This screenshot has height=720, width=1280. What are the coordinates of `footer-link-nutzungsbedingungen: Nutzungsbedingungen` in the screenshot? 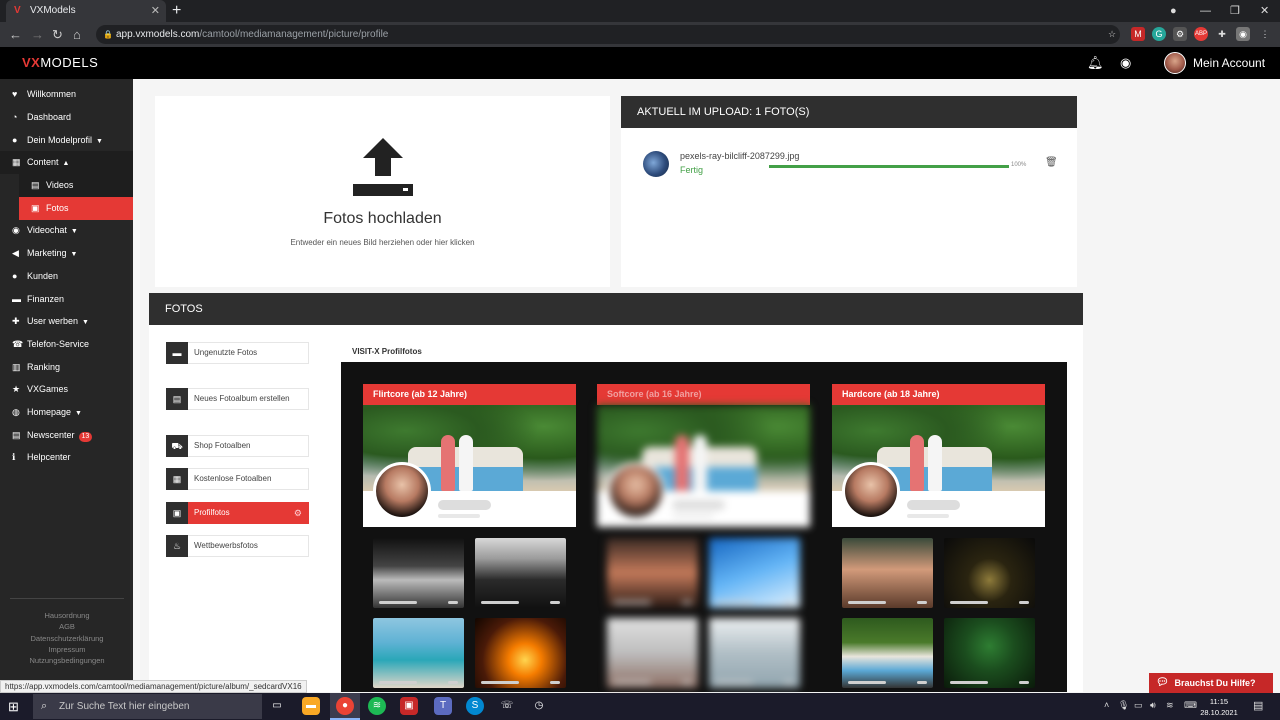 It's located at (67, 660).